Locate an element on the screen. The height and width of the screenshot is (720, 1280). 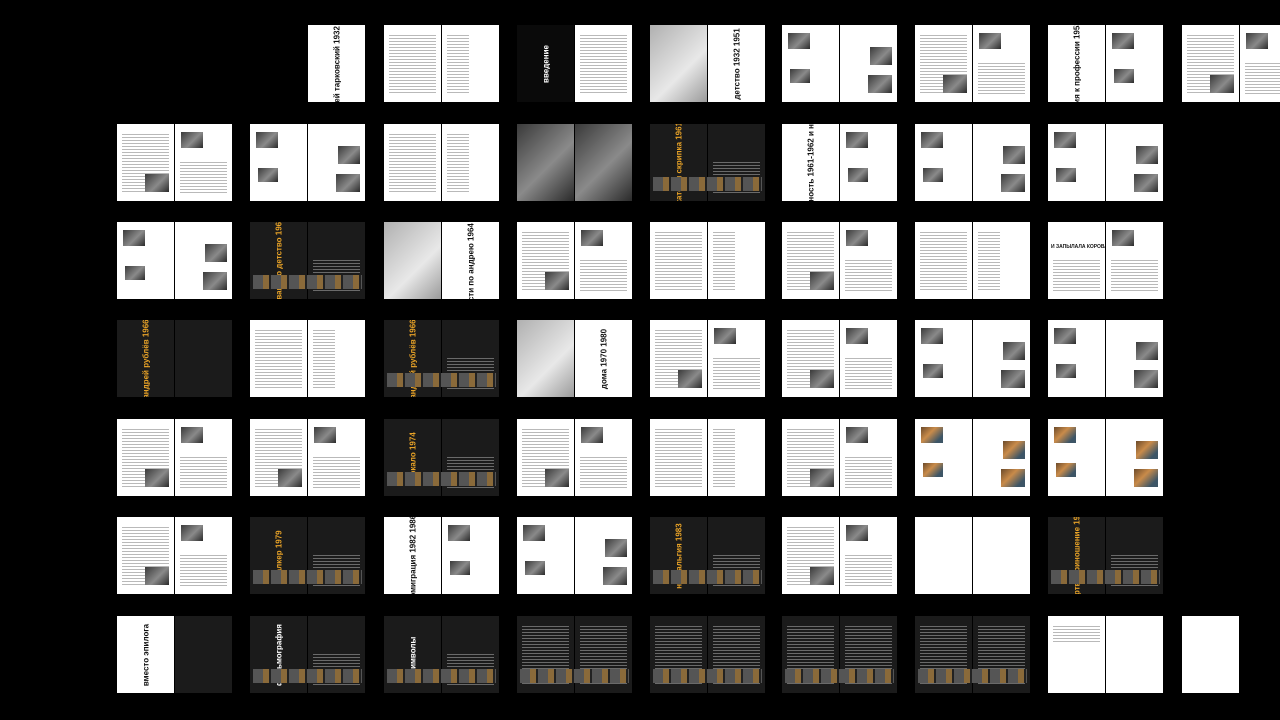
book-spread: вместо эпилога is located at coordinates (174, 654).